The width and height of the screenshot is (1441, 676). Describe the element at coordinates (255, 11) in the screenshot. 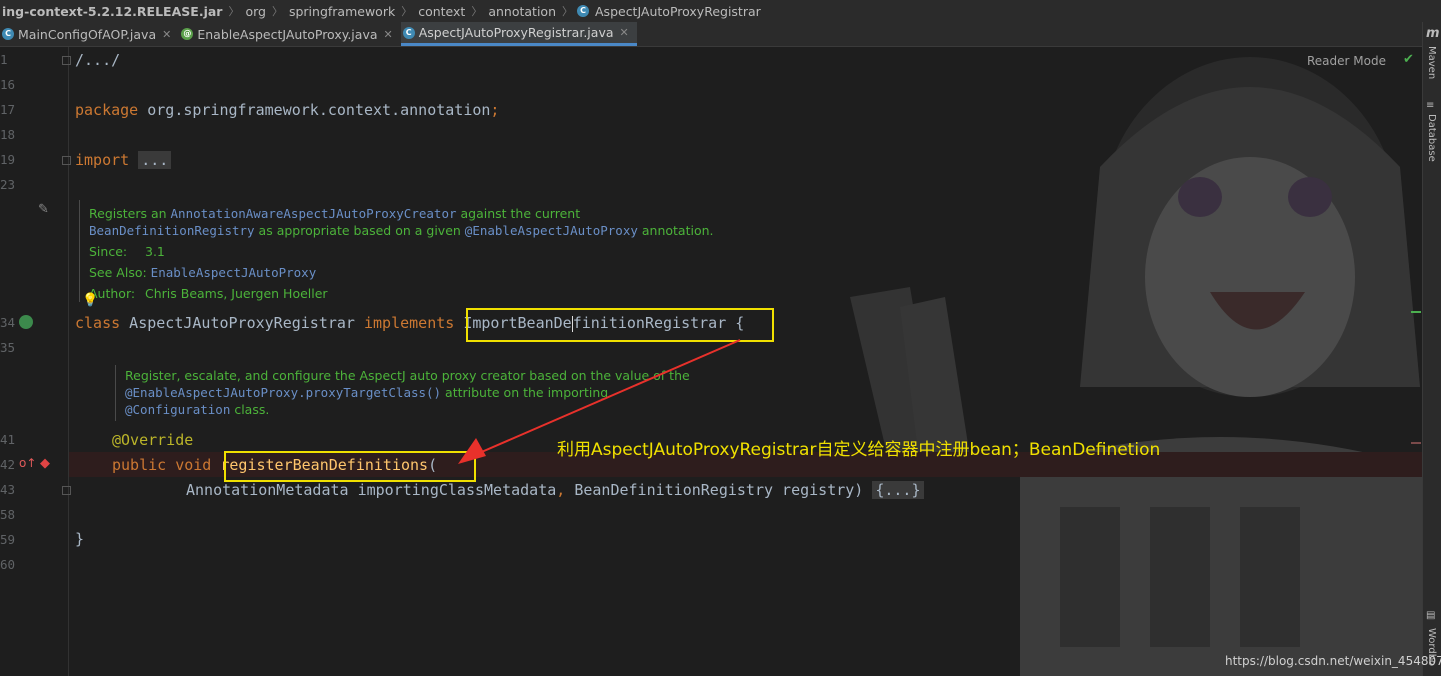

I see `breadcrumb-org: org` at that location.